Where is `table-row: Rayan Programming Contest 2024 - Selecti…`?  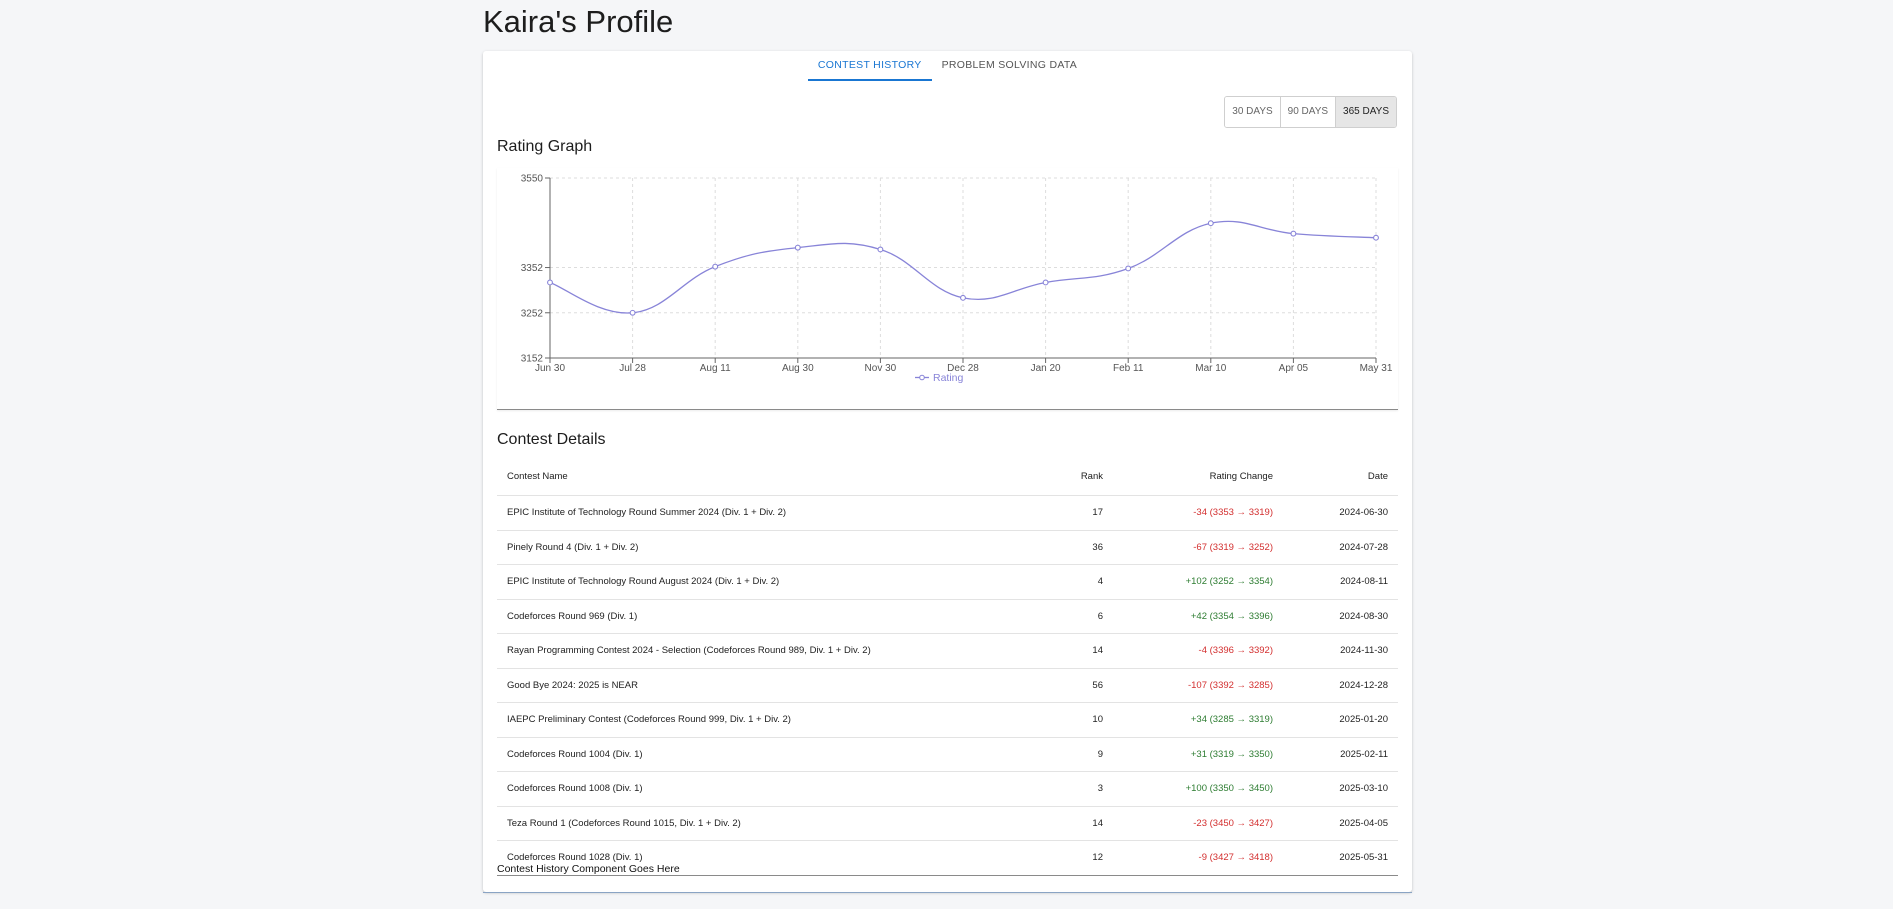
table-row: Rayan Programming Contest 2024 - Selecti… is located at coordinates (947, 651).